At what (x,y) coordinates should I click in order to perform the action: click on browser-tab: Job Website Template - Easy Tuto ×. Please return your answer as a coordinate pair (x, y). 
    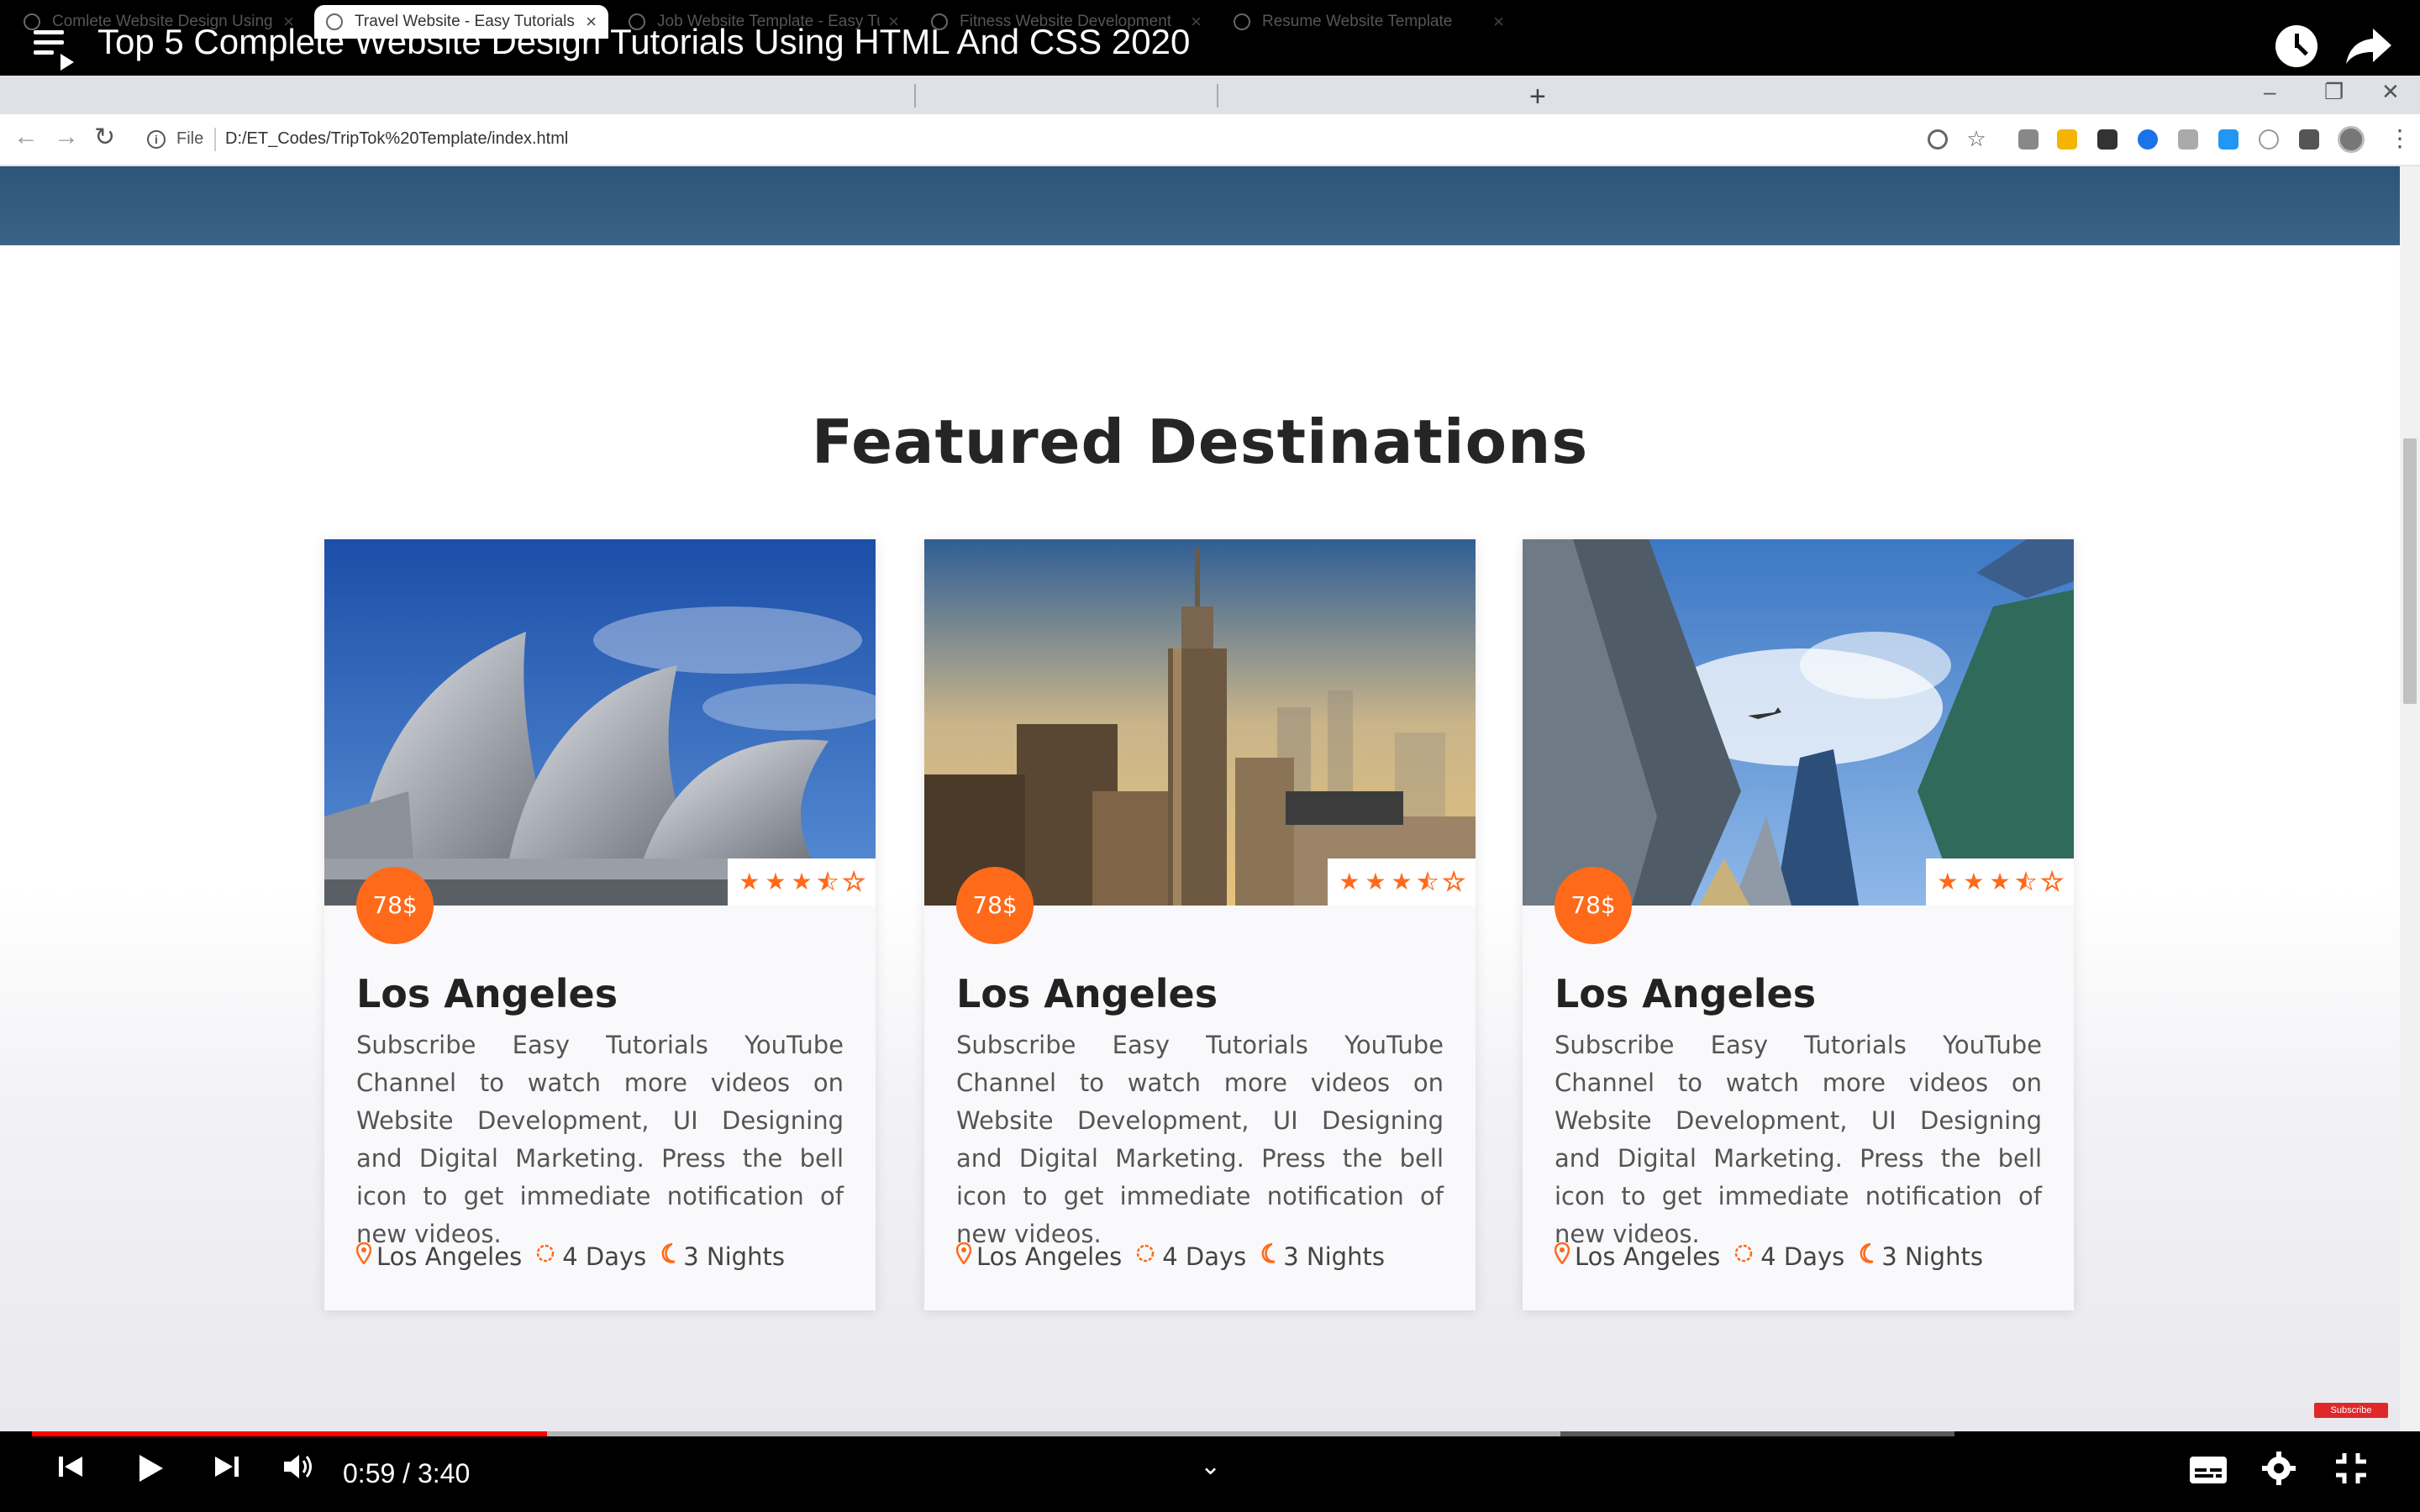
    Looking at the image, I should click on (764, 22).